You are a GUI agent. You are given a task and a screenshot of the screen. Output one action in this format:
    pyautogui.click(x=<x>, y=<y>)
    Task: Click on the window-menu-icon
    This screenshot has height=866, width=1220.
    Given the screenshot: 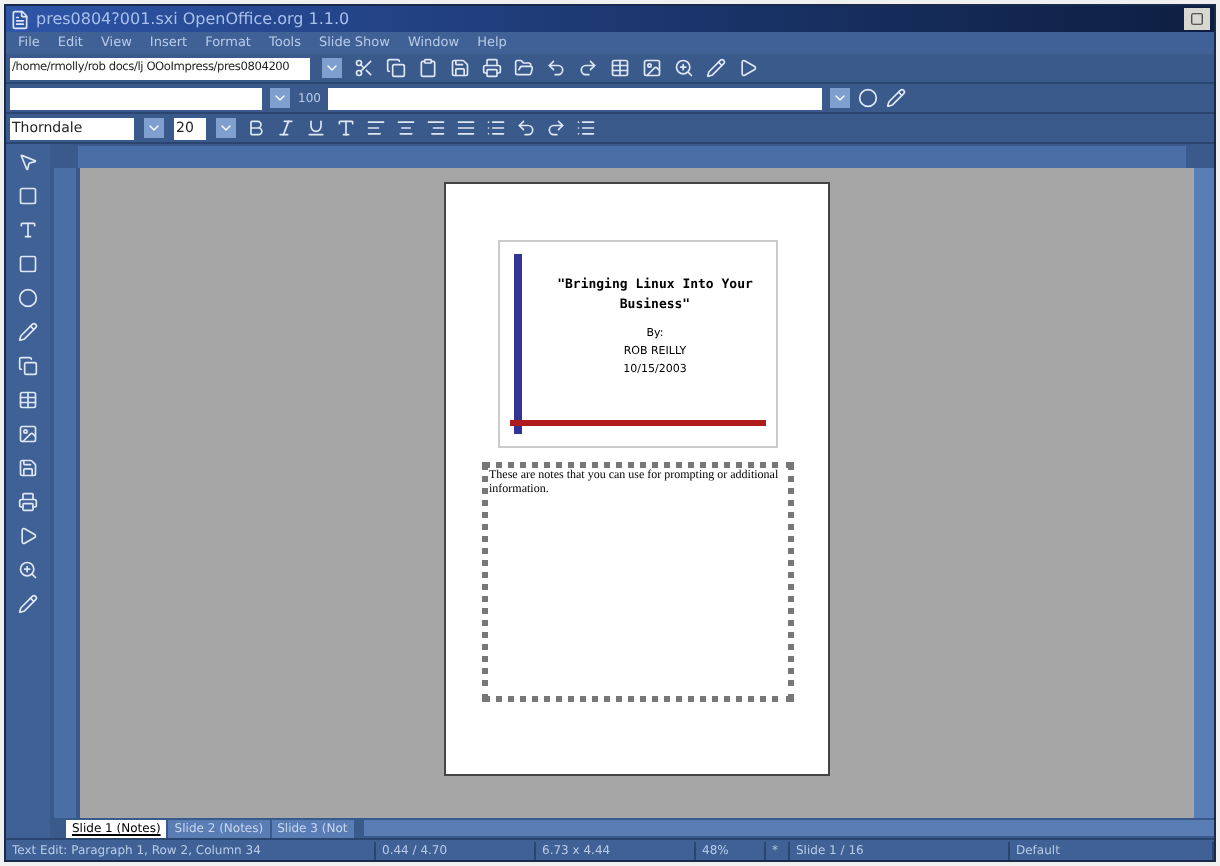 What is the action you would take?
    pyautogui.click(x=20, y=19)
    